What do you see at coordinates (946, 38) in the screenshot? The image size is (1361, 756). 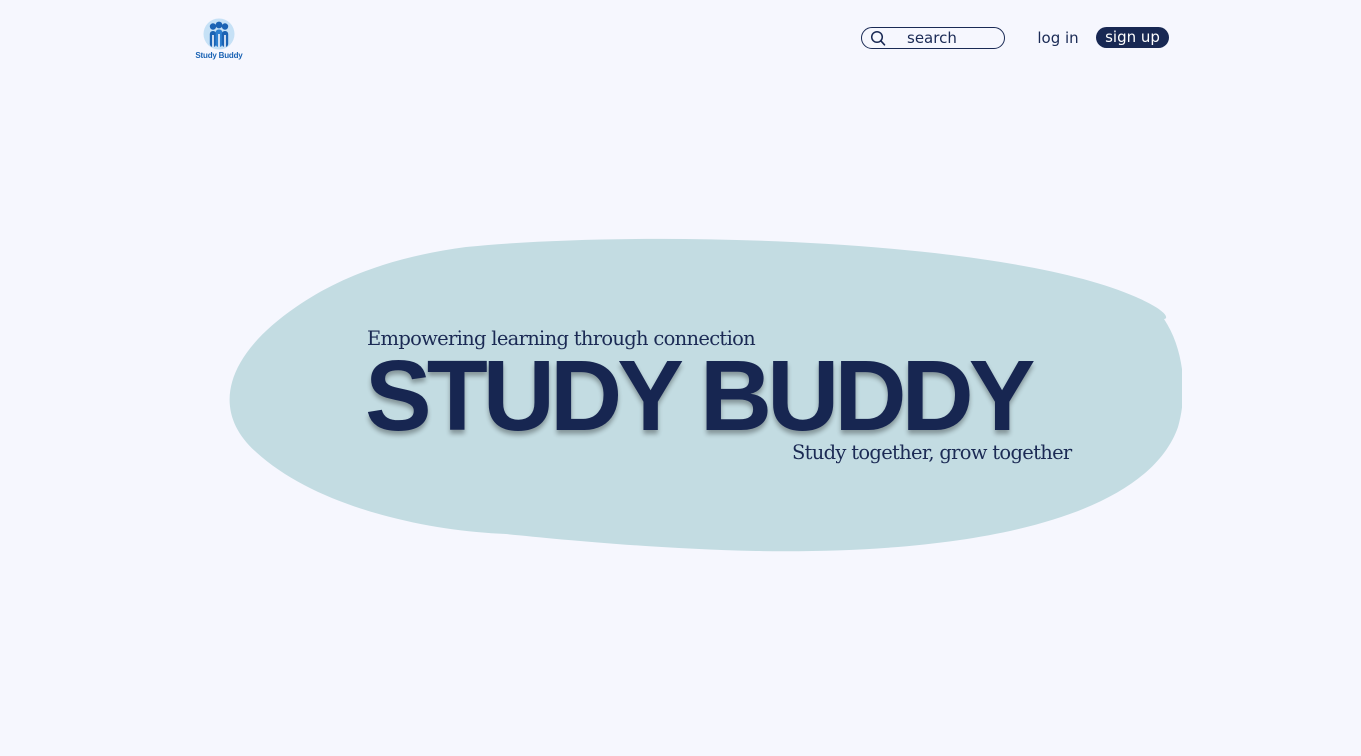 I see `search-input` at bounding box center [946, 38].